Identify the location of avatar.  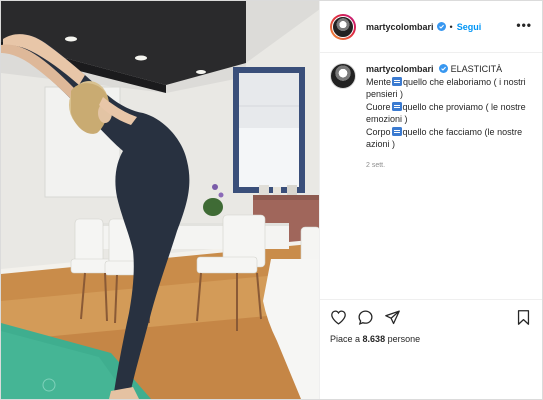
(343, 26).